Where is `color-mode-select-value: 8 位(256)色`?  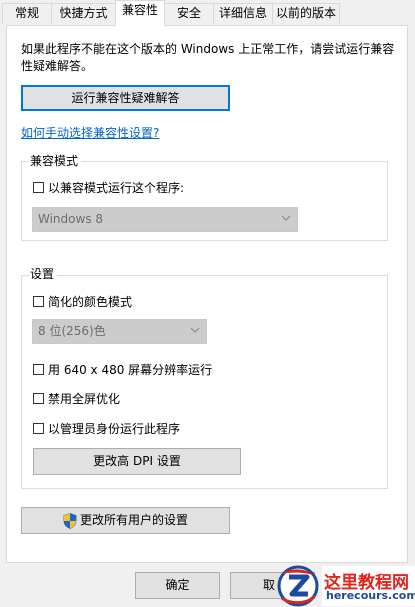
color-mode-select-value: 8 位(256)色 is located at coordinates (72, 331).